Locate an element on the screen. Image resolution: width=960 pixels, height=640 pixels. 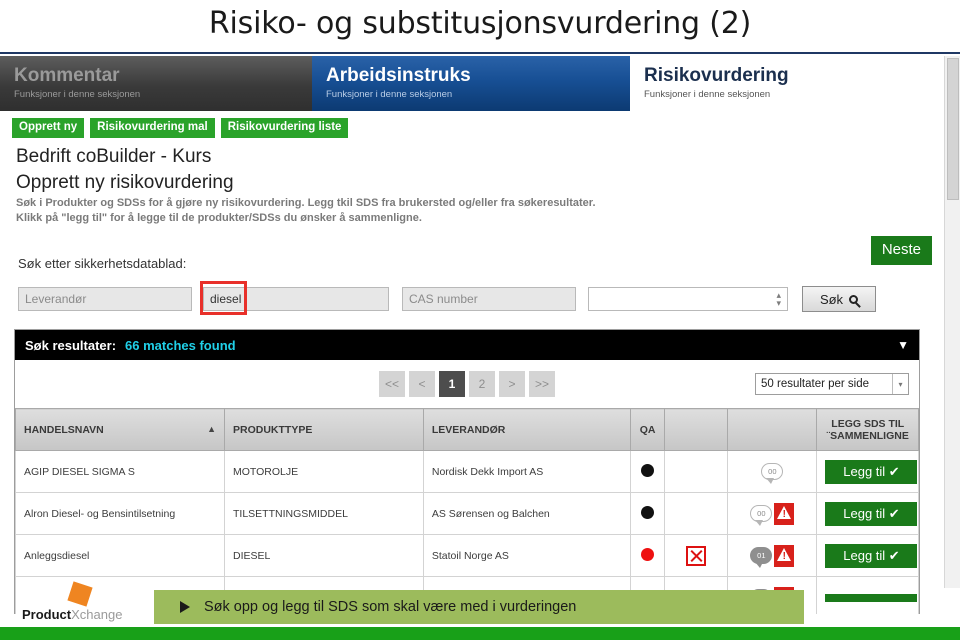
page-first-button: << is located at coordinates (392, 384).